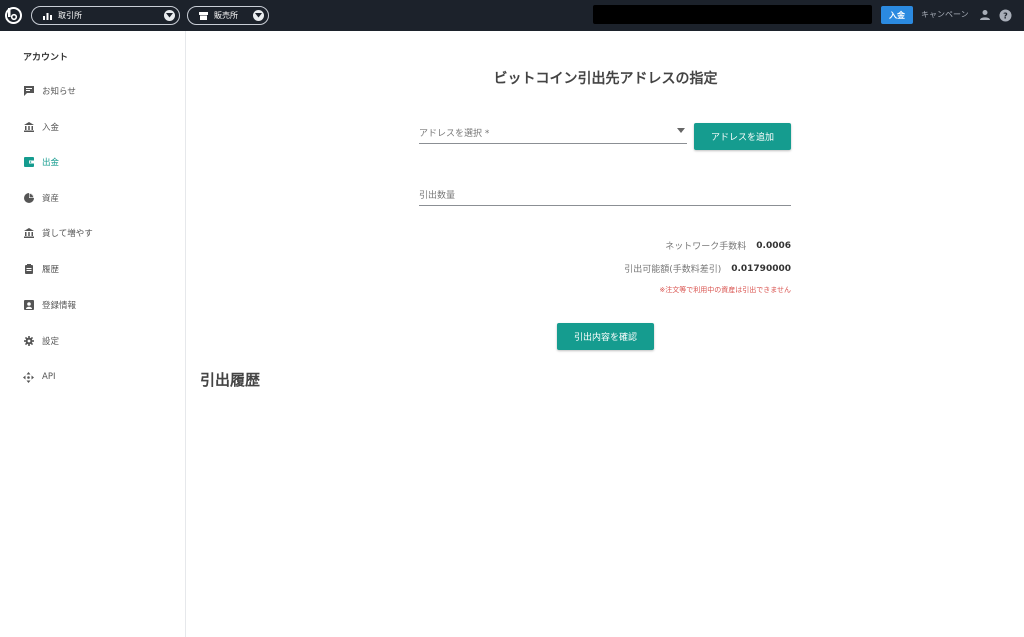 This screenshot has width=1024, height=637. What do you see at coordinates (203, 16) in the screenshot?
I see `store-icon` at bounding box center [203, 16].